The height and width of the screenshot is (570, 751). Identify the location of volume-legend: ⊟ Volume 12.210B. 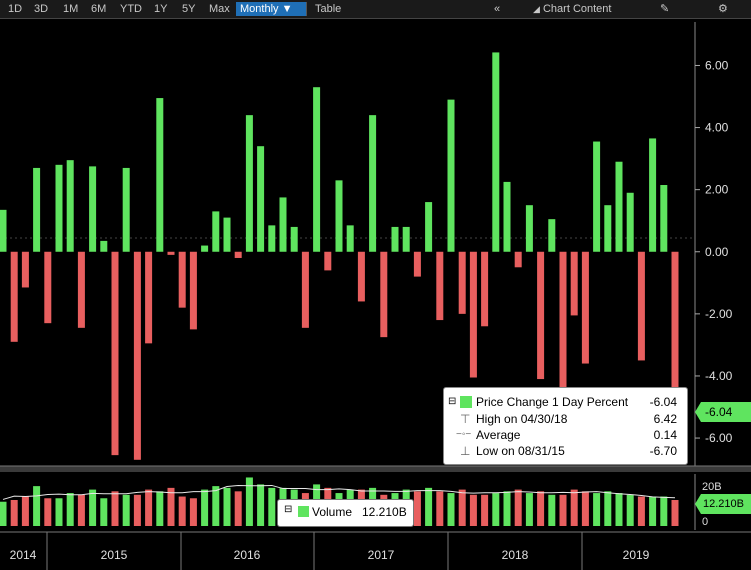
(345, 513).